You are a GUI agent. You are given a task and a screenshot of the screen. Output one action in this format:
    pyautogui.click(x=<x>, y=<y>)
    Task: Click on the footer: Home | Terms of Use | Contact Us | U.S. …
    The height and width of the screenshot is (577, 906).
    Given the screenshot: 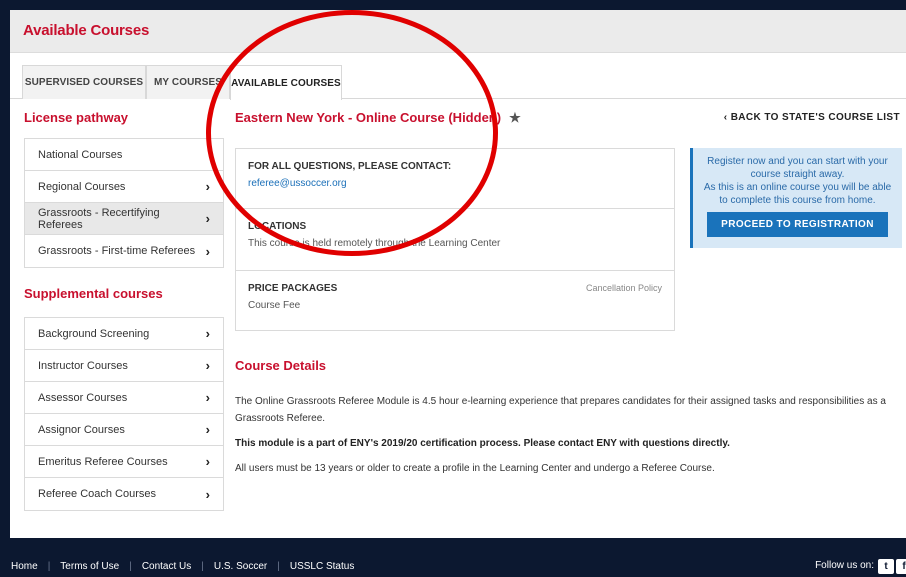 What is the action you would take?
    pyautogui.click(x=453, y=566)
    